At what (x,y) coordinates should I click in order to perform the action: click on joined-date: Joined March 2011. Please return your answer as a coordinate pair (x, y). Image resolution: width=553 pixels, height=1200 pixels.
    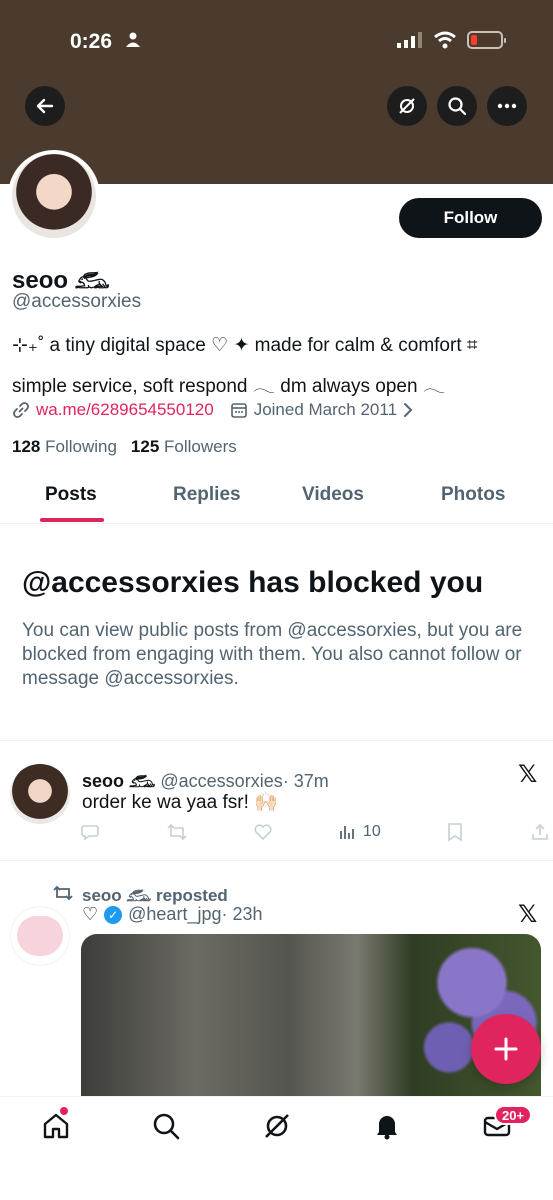
    Looking at the image, I should click on (325, 409).